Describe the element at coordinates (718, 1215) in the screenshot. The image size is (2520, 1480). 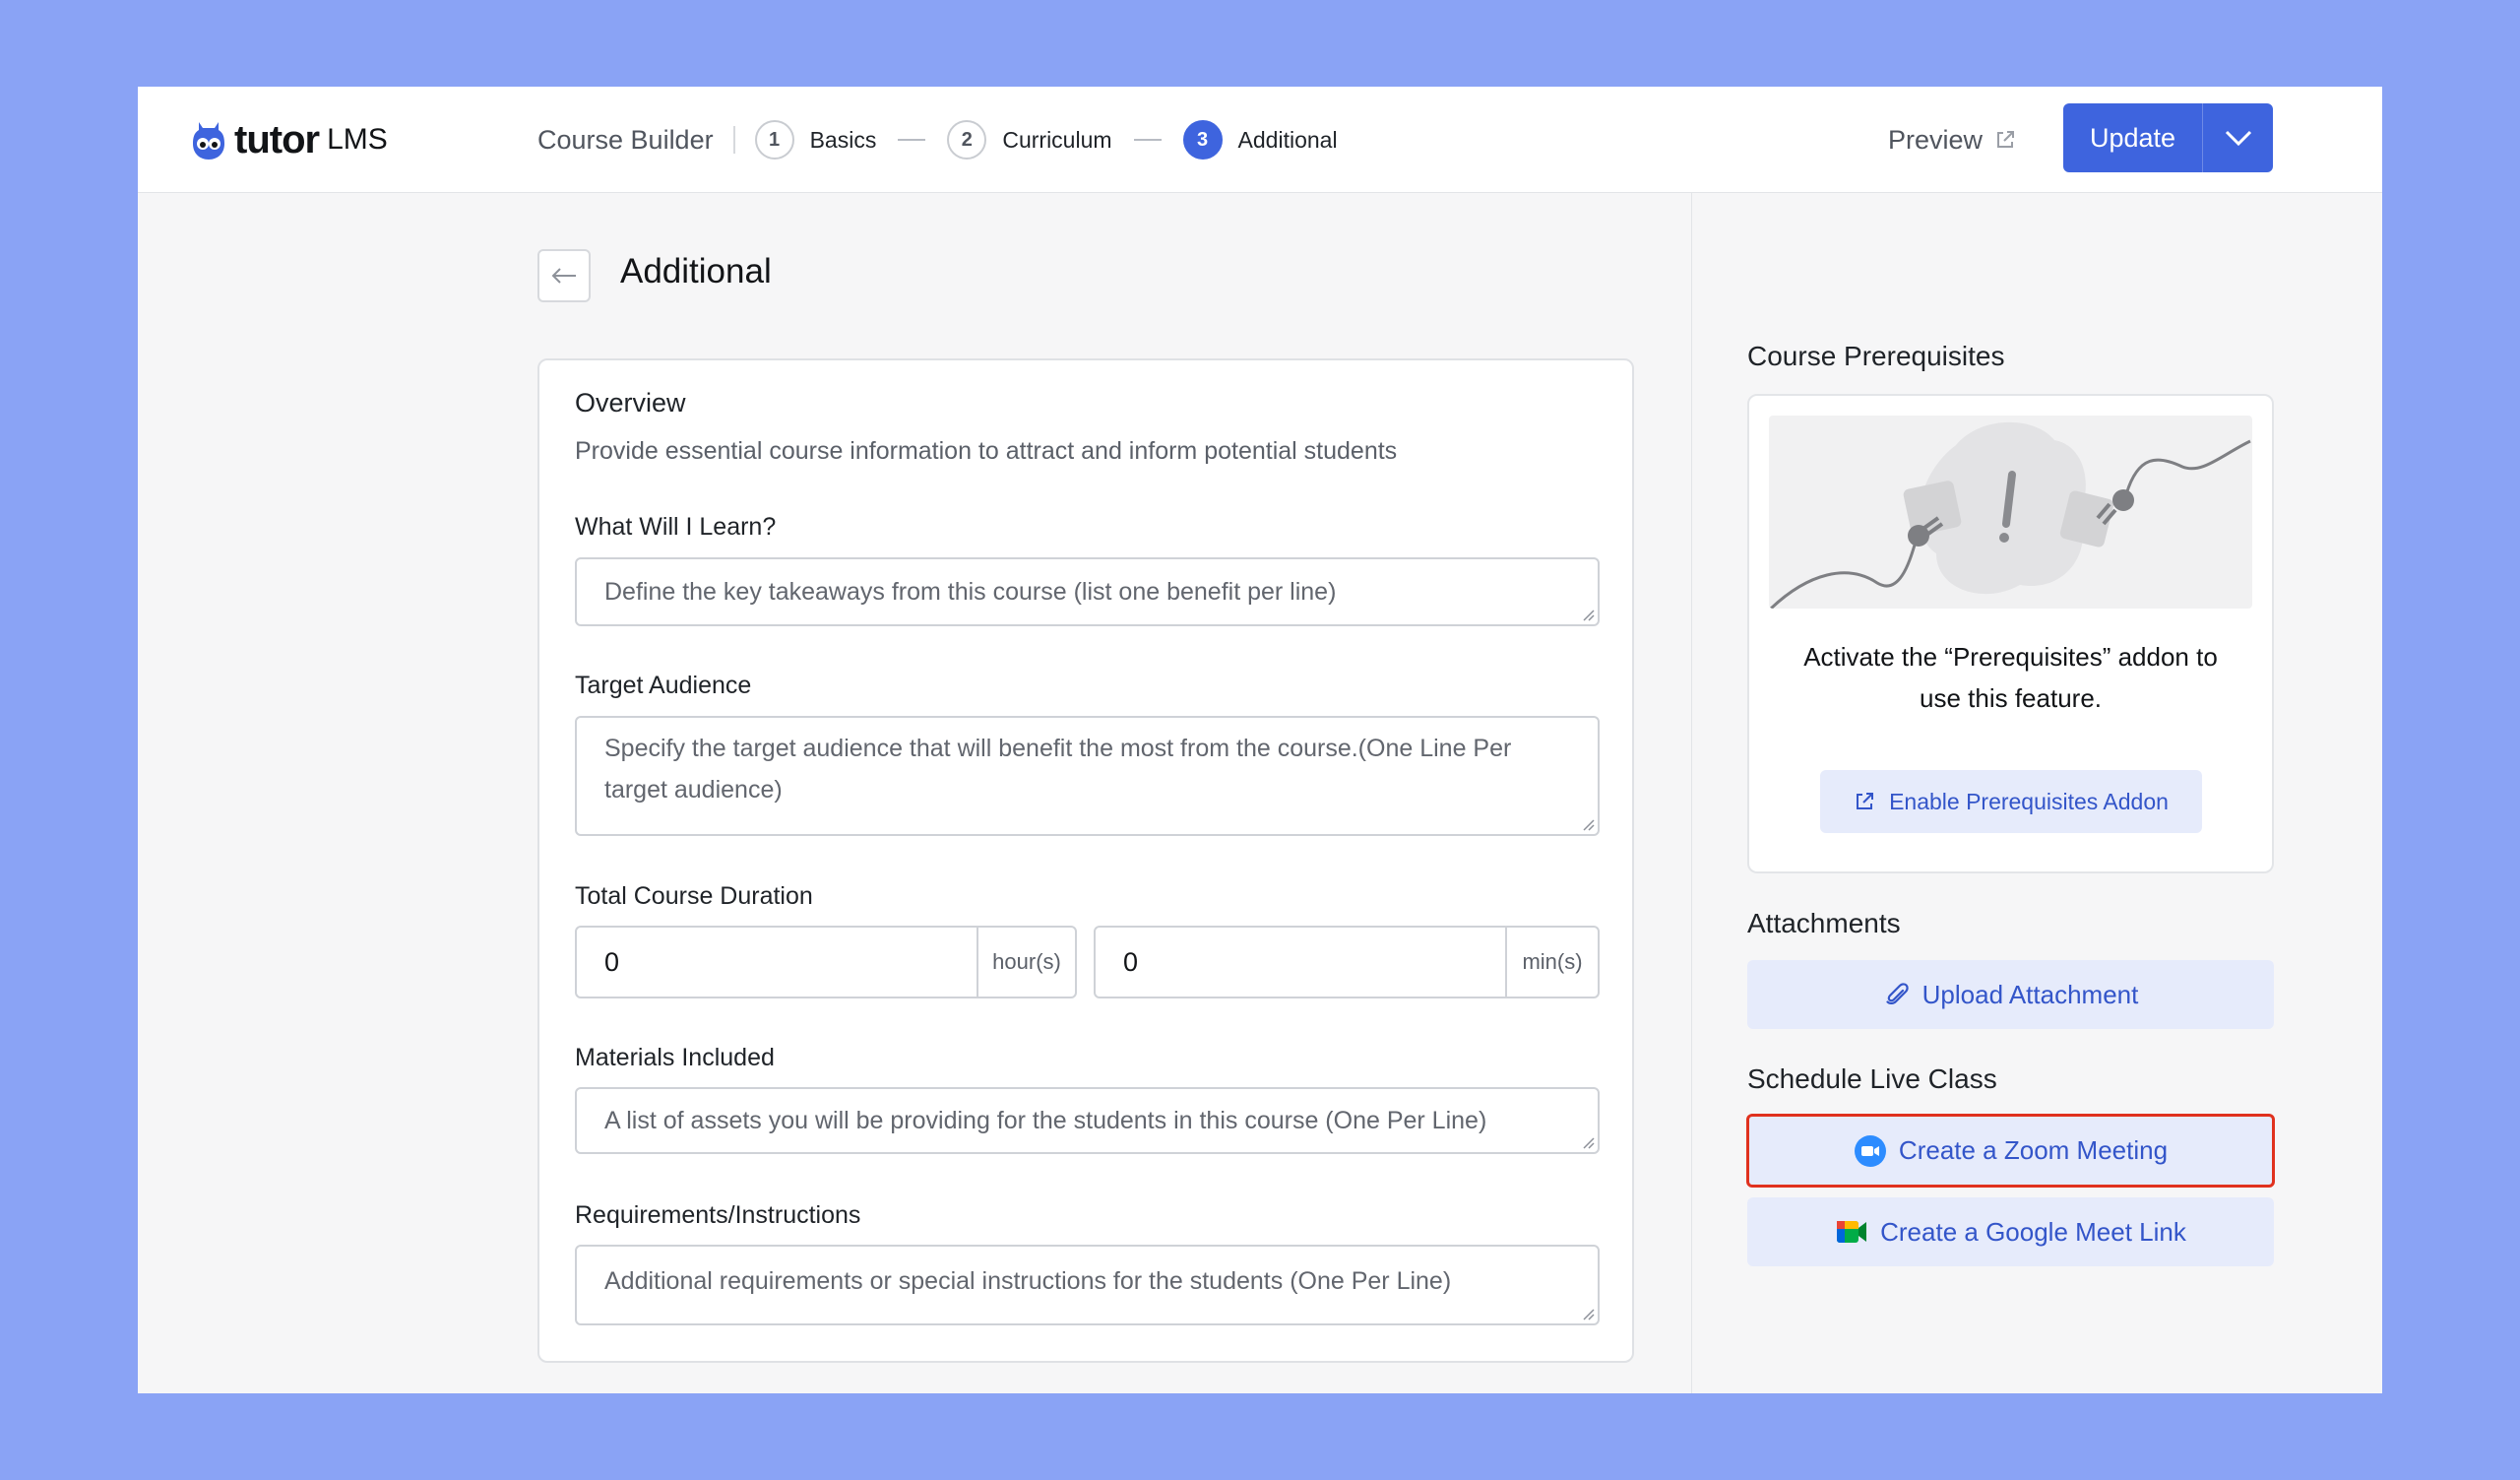
I see `requirements-label: Requirements/Instructions` at that location.